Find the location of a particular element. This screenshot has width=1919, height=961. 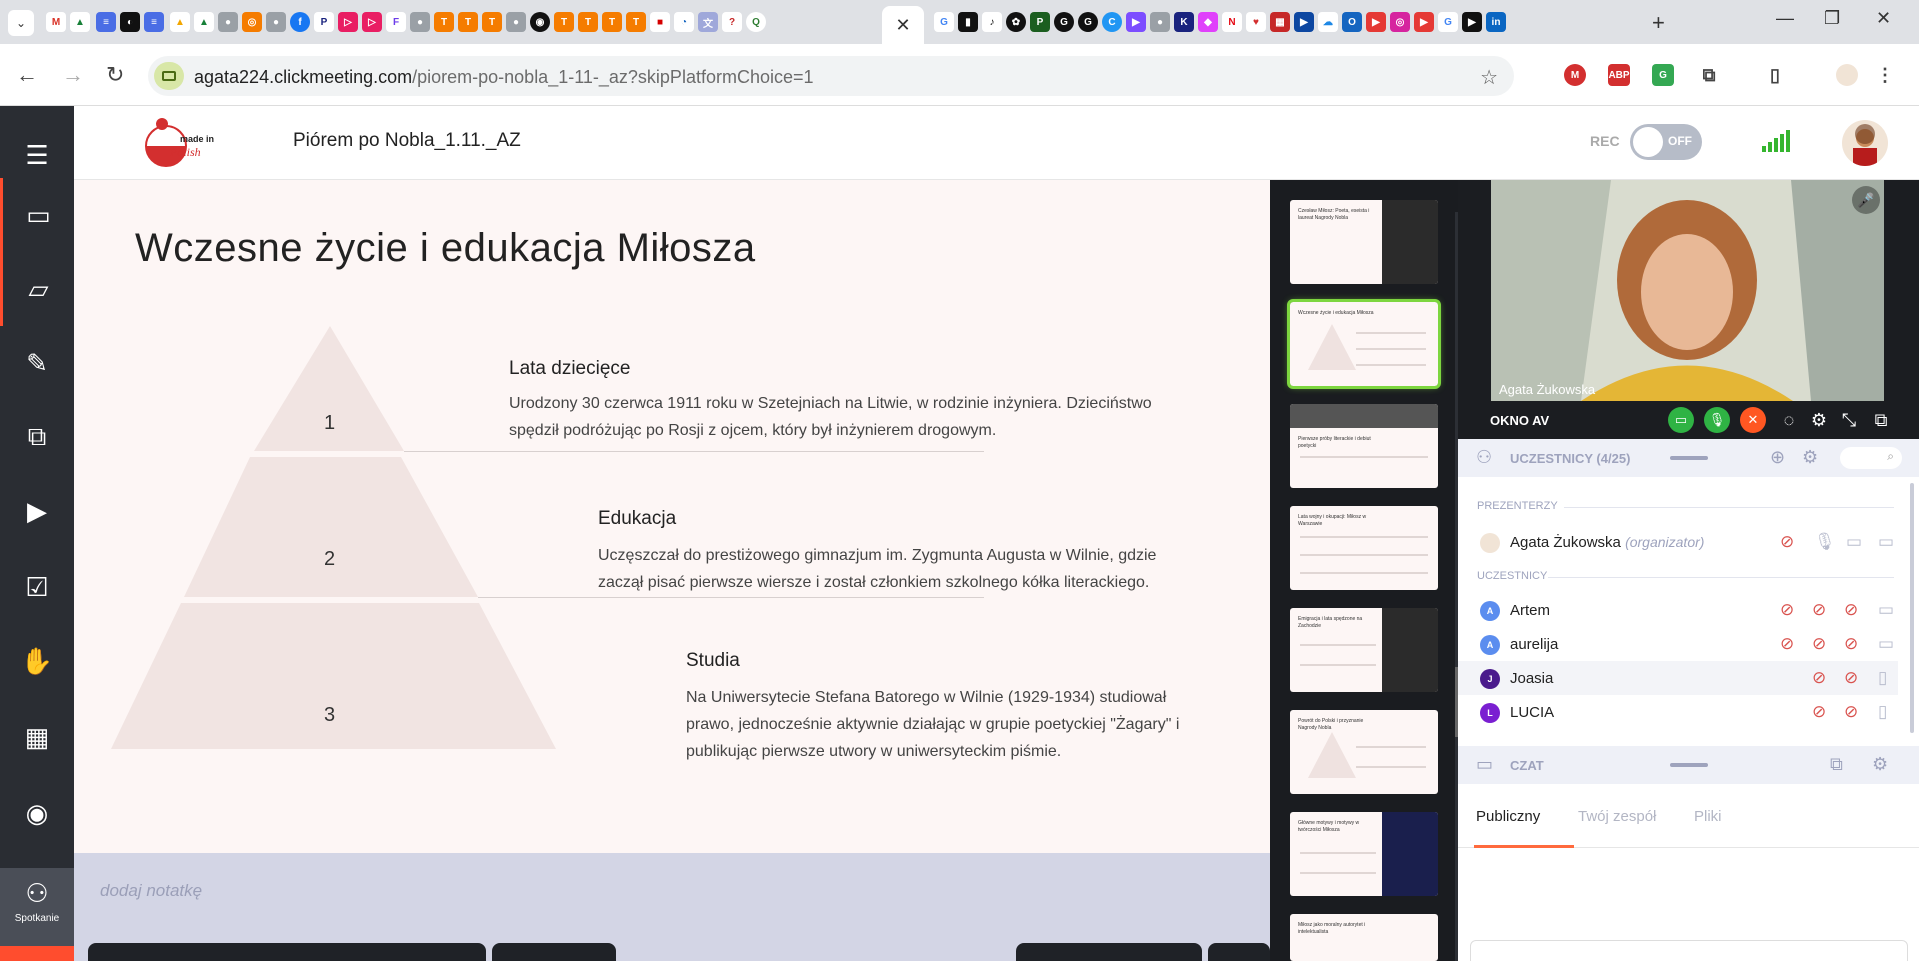

video-file-icon: ▶ is located at coordinates (37, 511).